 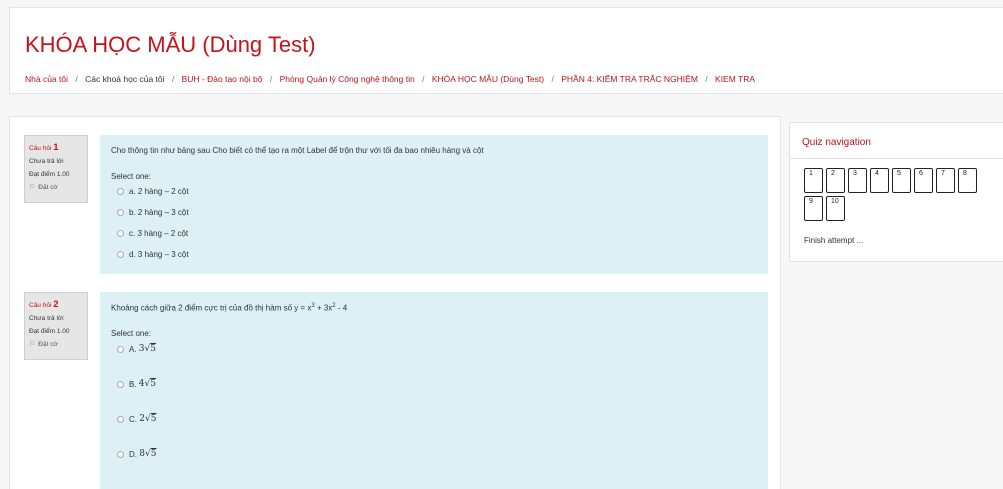 I want to click on quiz-nav-button-10: 10, so click(x=835, y=208).